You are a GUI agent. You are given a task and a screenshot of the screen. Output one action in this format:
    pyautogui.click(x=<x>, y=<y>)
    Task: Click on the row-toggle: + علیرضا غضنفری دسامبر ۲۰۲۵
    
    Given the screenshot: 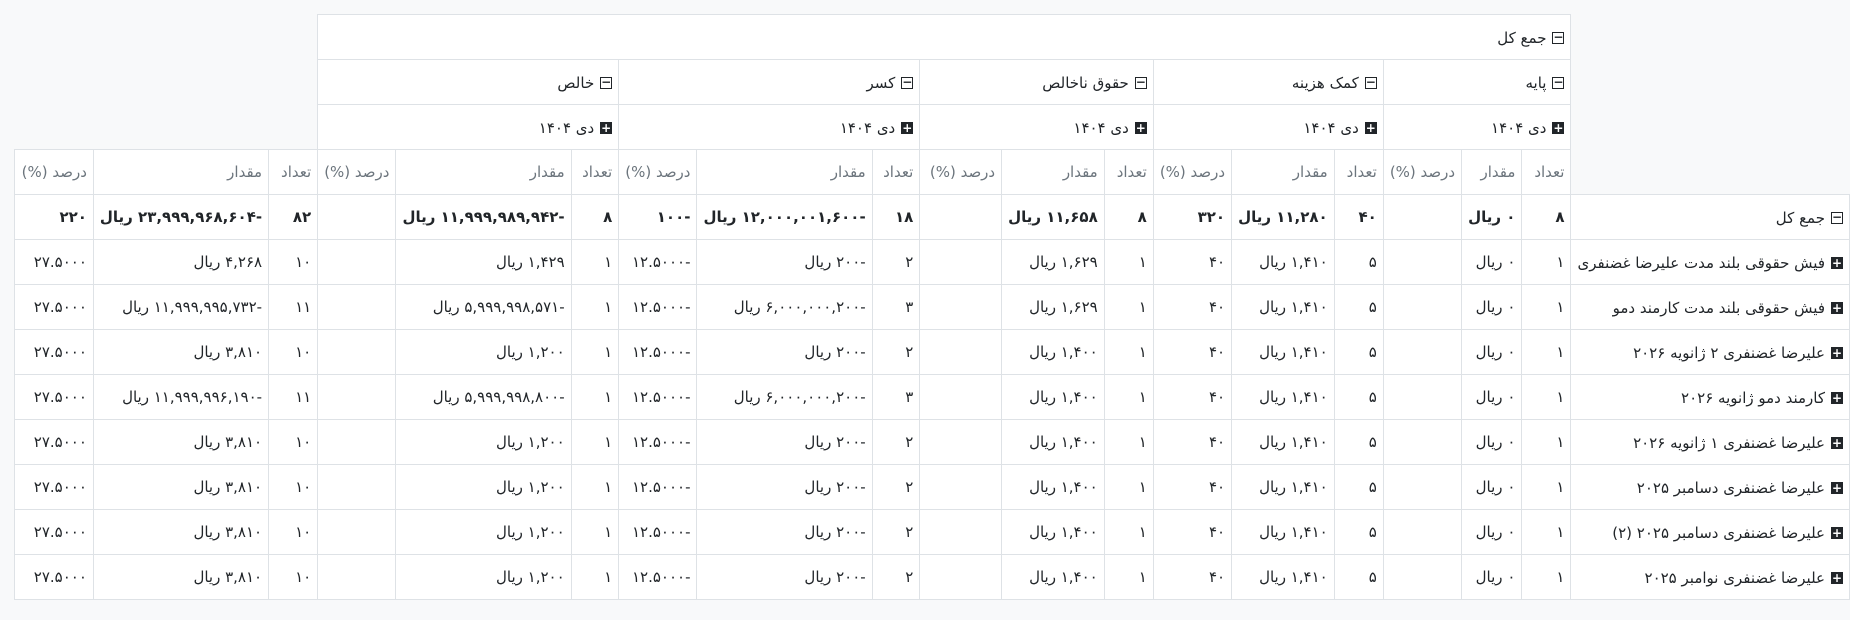 What is the action you would take?
    pyautogui.click(x=1740, y=488)
    